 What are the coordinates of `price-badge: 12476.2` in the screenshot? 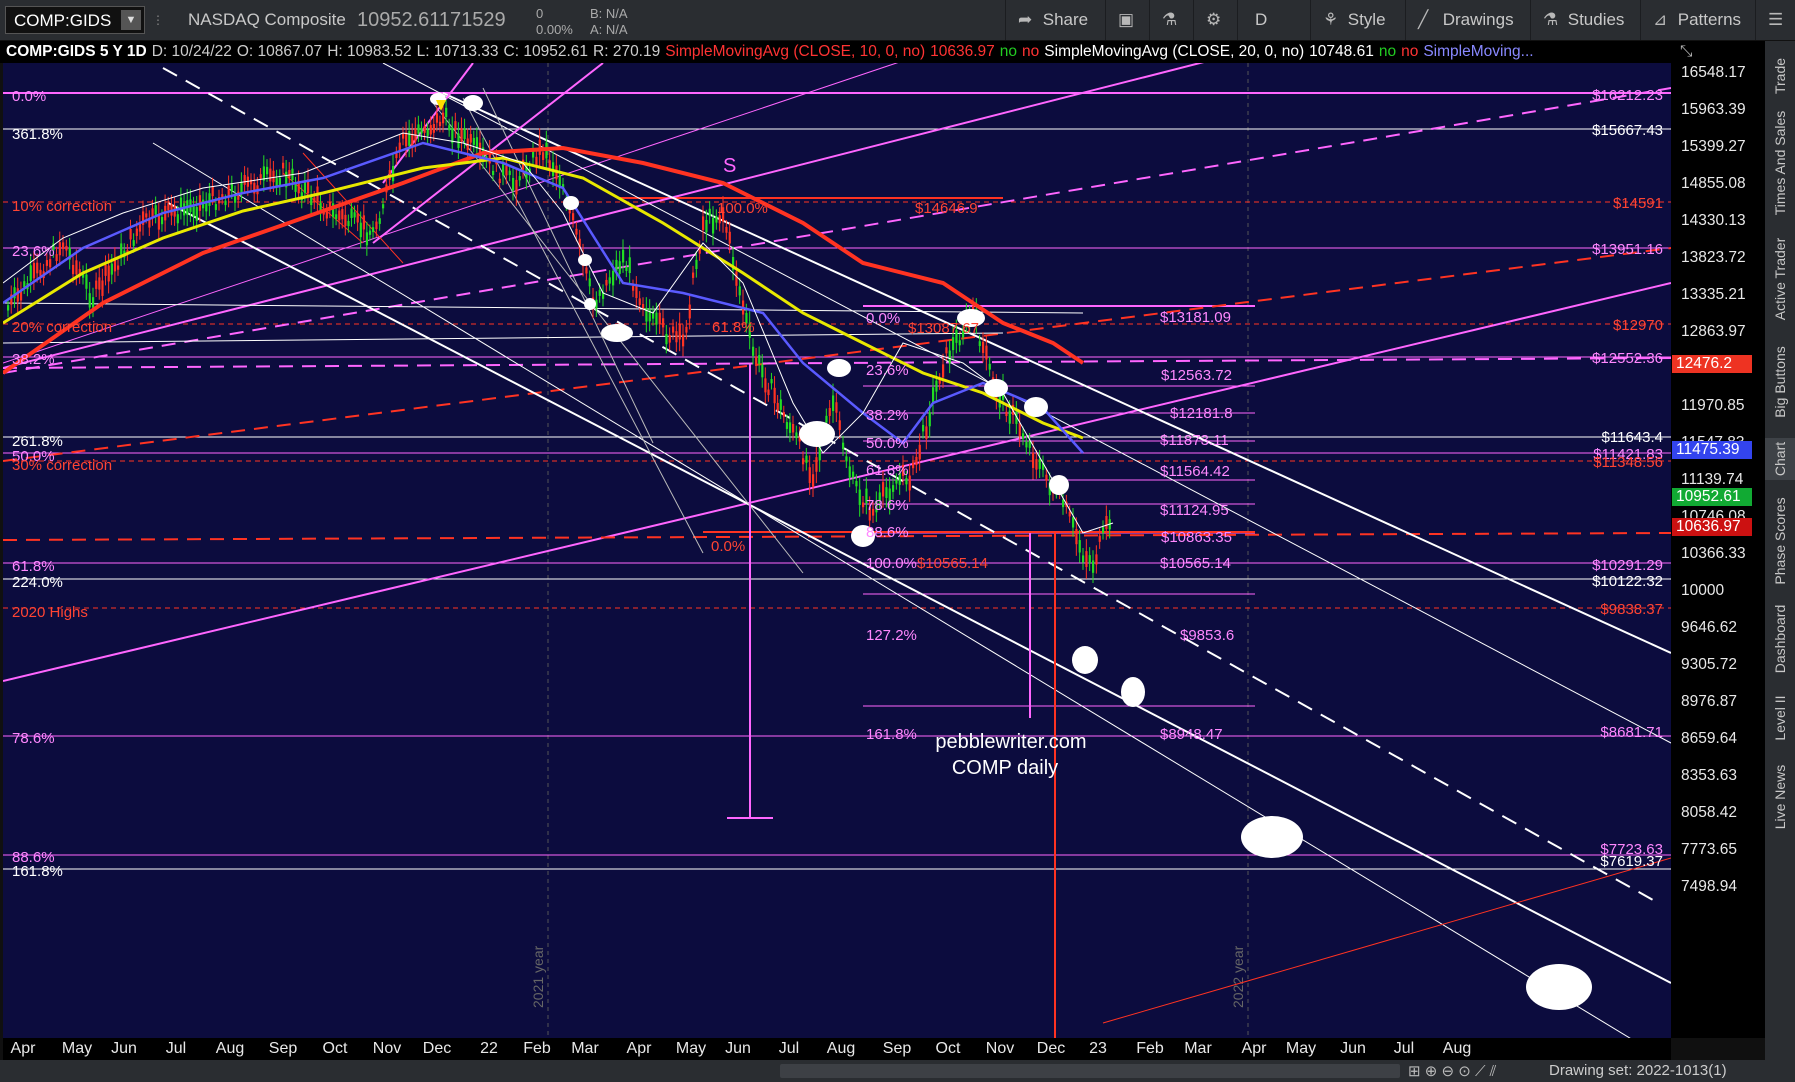 It's located at (1712, 364).